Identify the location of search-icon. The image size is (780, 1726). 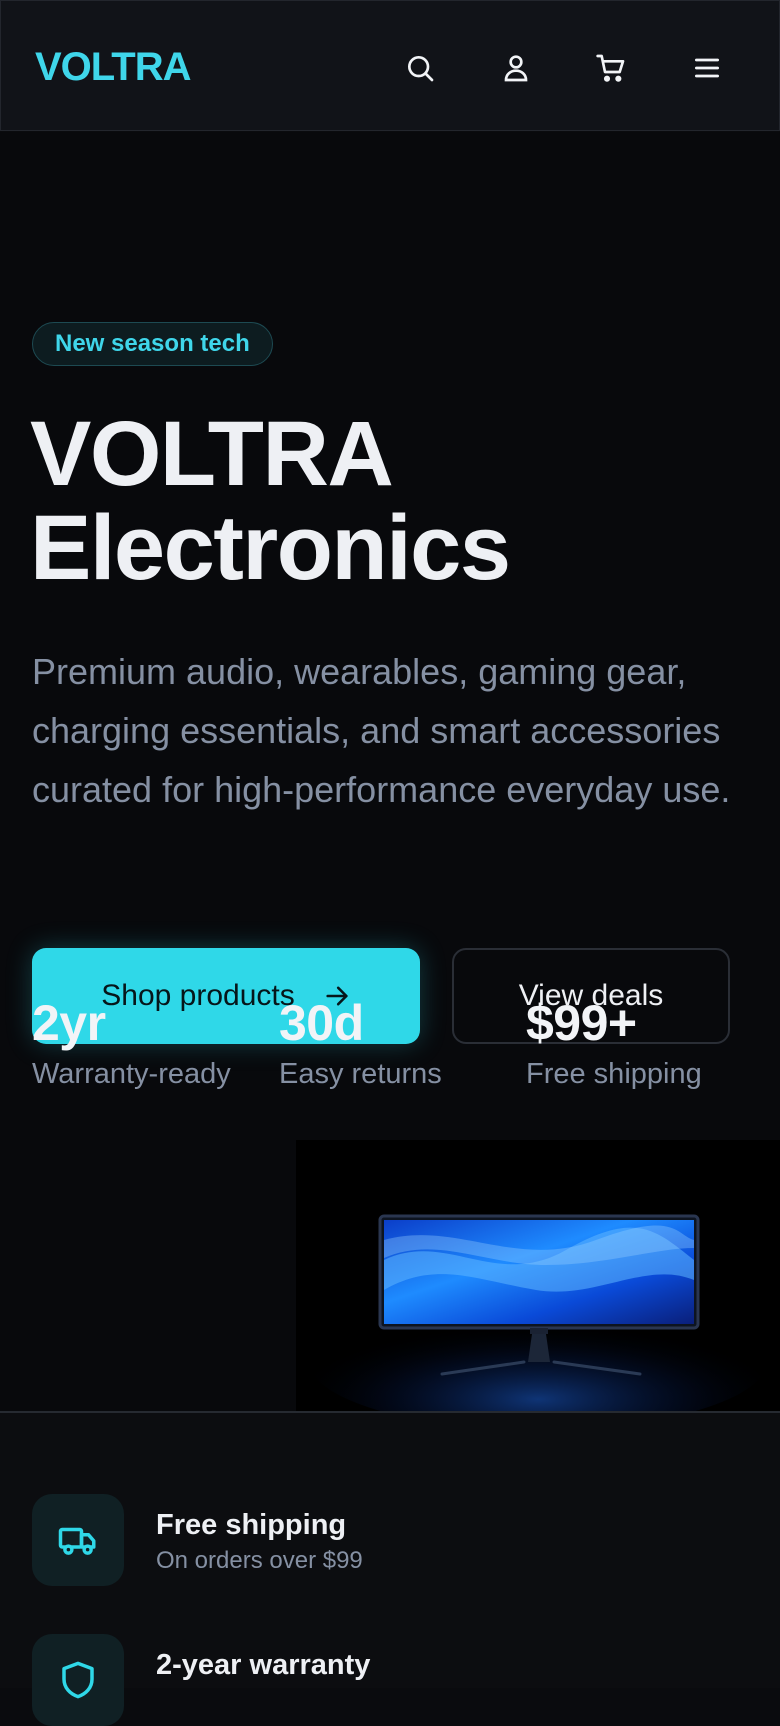
(420, 68).